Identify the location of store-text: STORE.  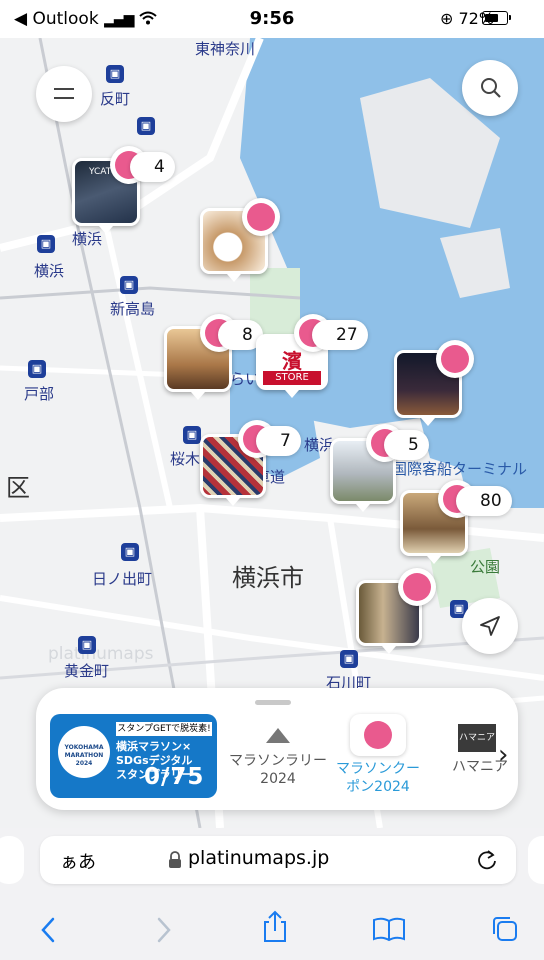
(292, 378).